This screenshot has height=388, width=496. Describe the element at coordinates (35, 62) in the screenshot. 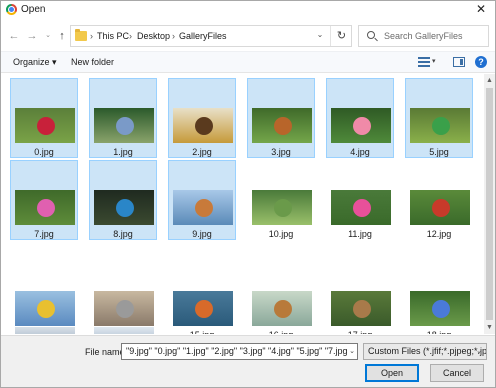

I see `organize-menu: Organize ▾` at that location.